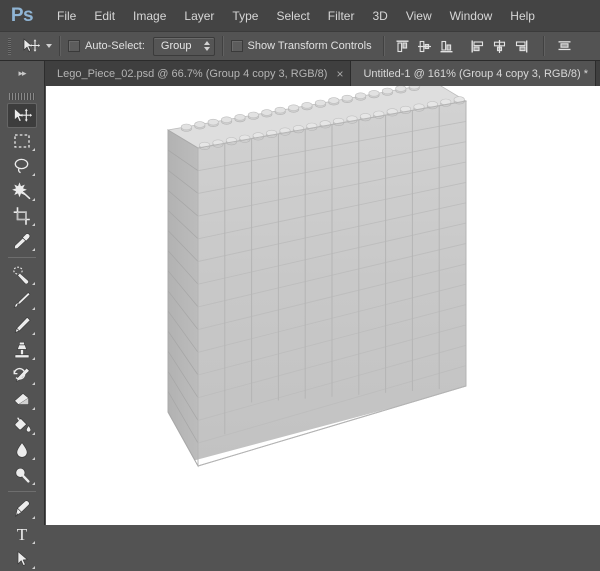  What do you see at coordinates (149, 16) in the screenshot?
I see `menu-item-image: Image` at bounding box center [149, 16].